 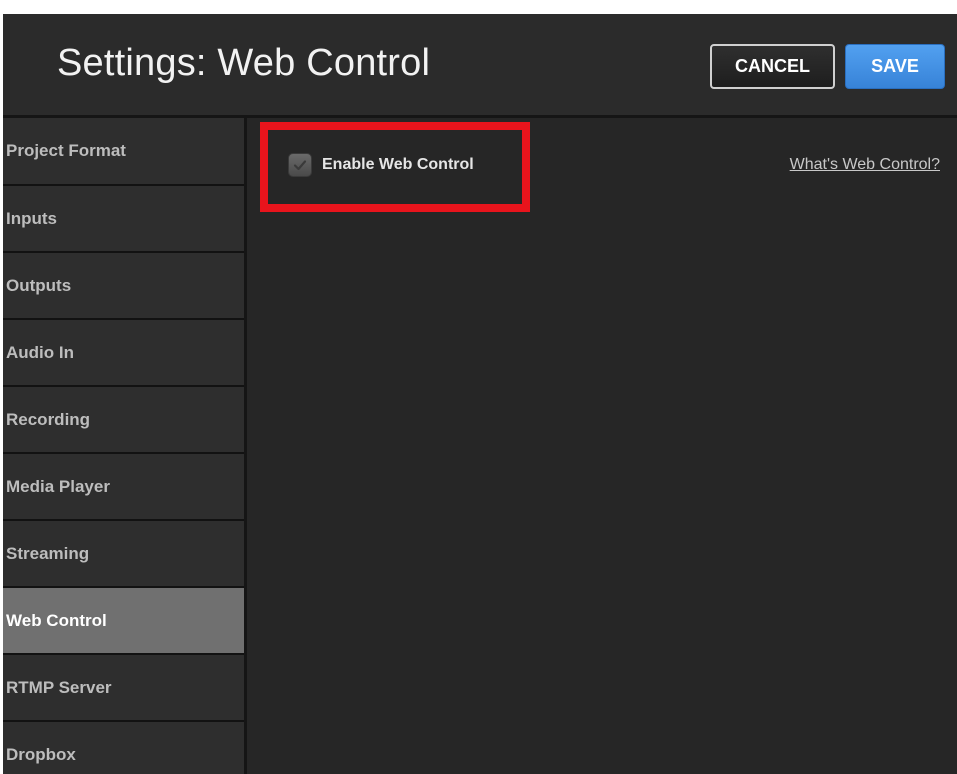 I want to click on save-button: SAVE, so click(x=895, y=66).